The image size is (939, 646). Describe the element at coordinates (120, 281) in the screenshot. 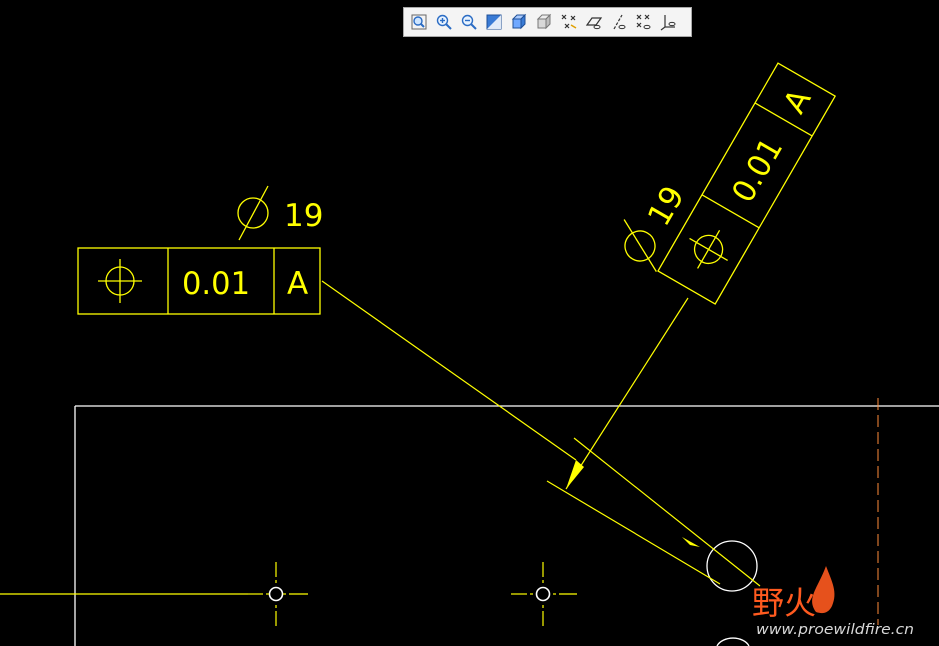

I see `position-symbol-icon` at that location.